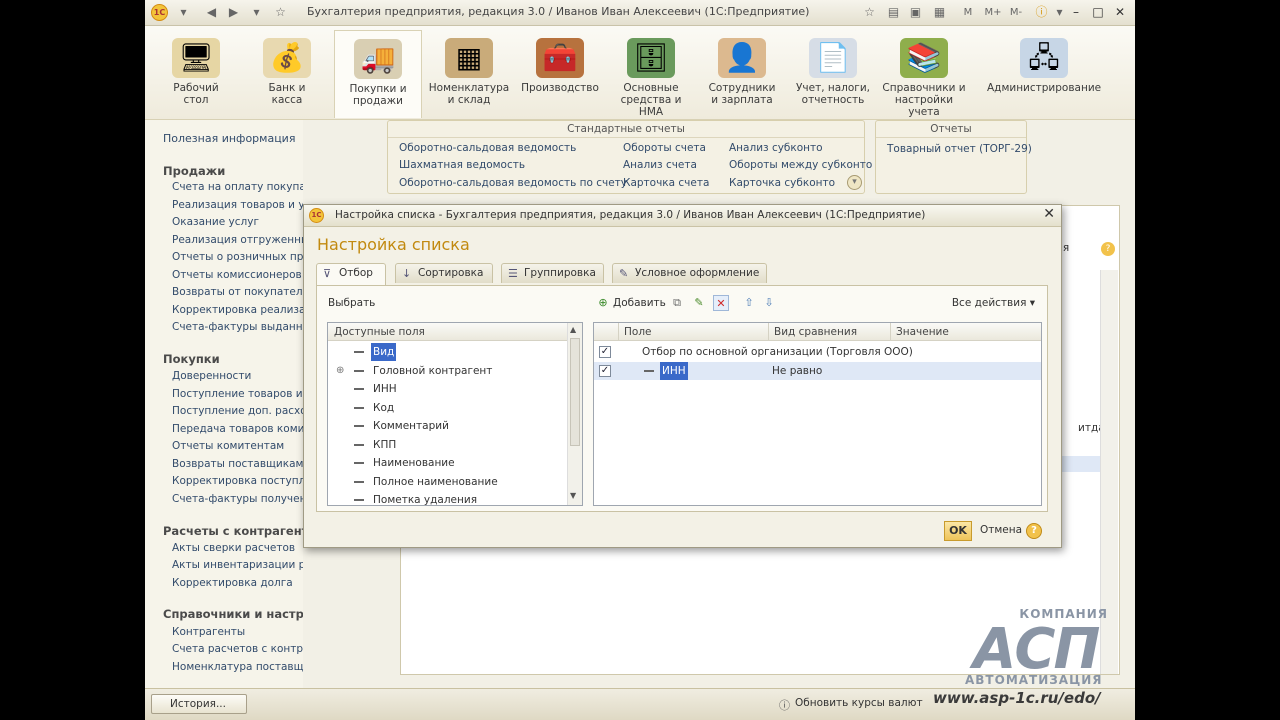  I want to click on back-icon: ◀, so click(211, 12).